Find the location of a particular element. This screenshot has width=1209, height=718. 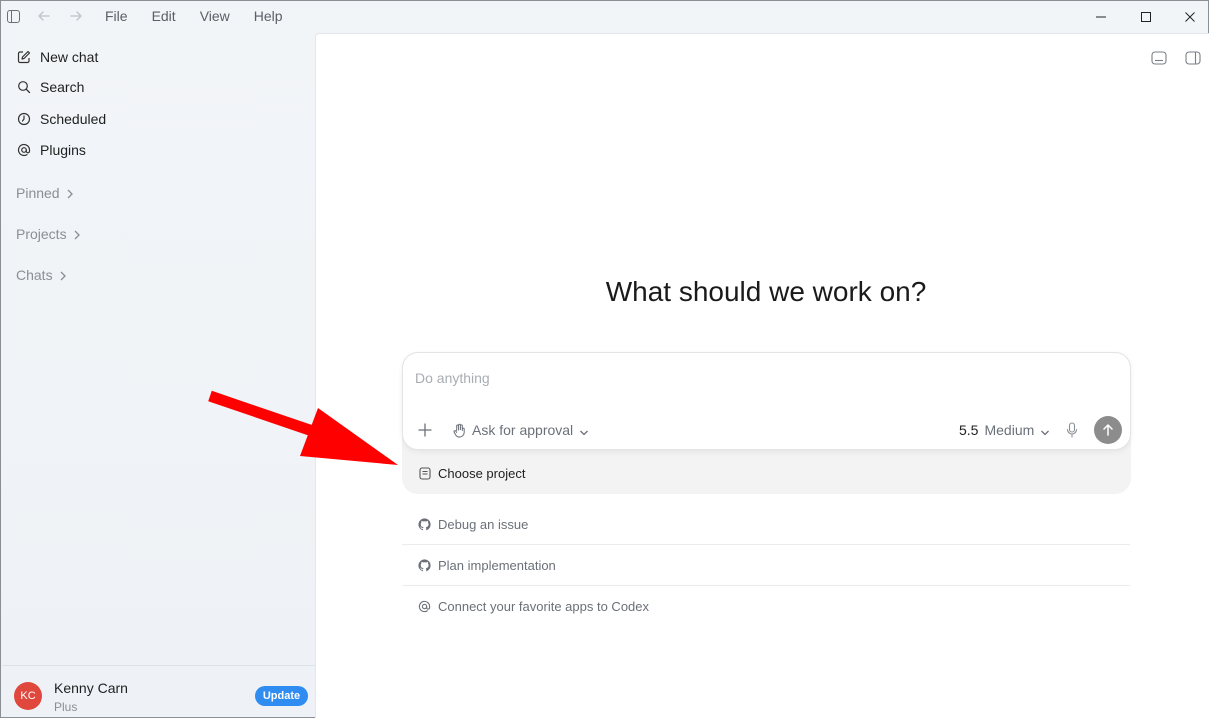

sidebar-item-plugins: Plugins is located at coordinates (51, 150).